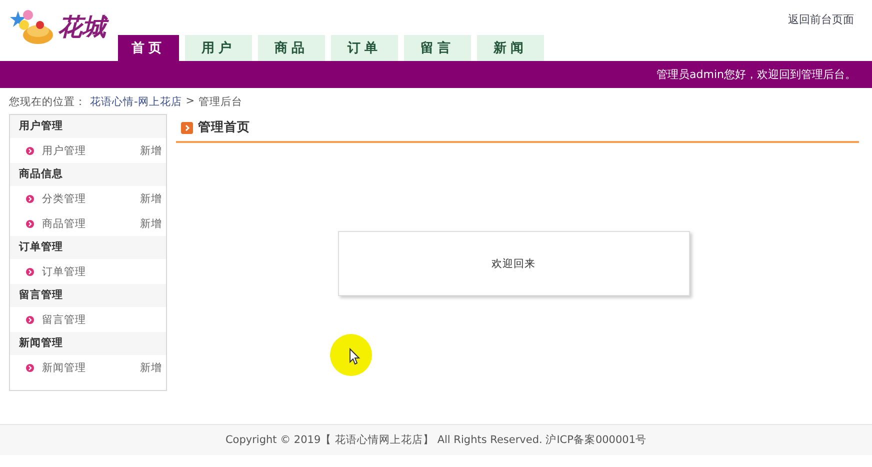 This screenshot has width=872, height=467. Describe the element at coordinates (220, 102) in the screenshot. I see `breadcrumb-current: 管理后台` at that location.